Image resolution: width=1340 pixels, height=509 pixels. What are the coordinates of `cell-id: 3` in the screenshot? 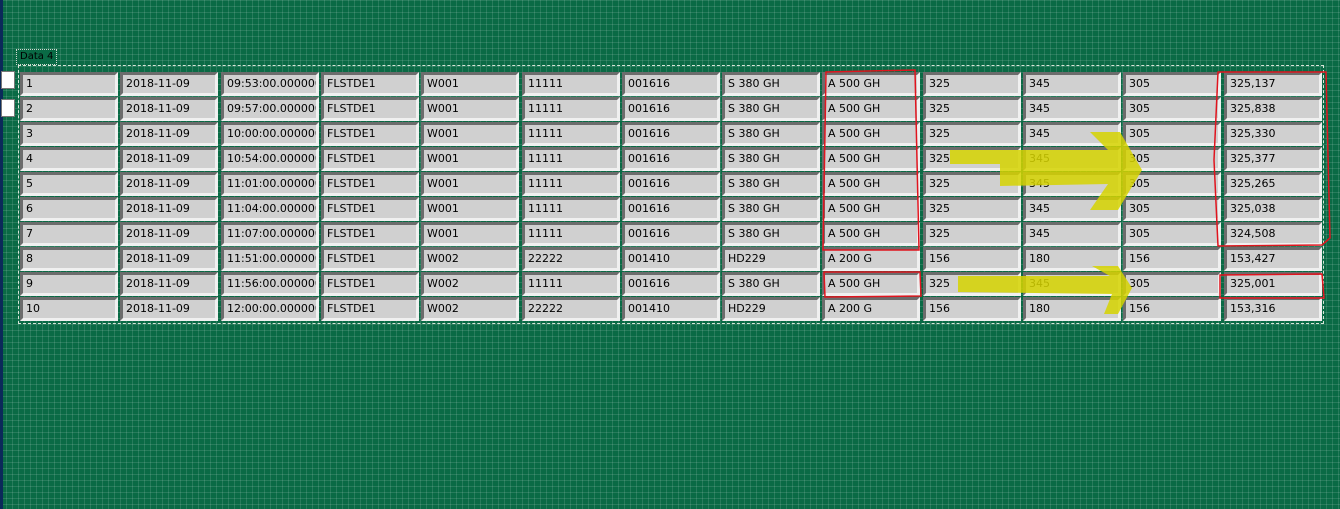 It's located at (69, 134).